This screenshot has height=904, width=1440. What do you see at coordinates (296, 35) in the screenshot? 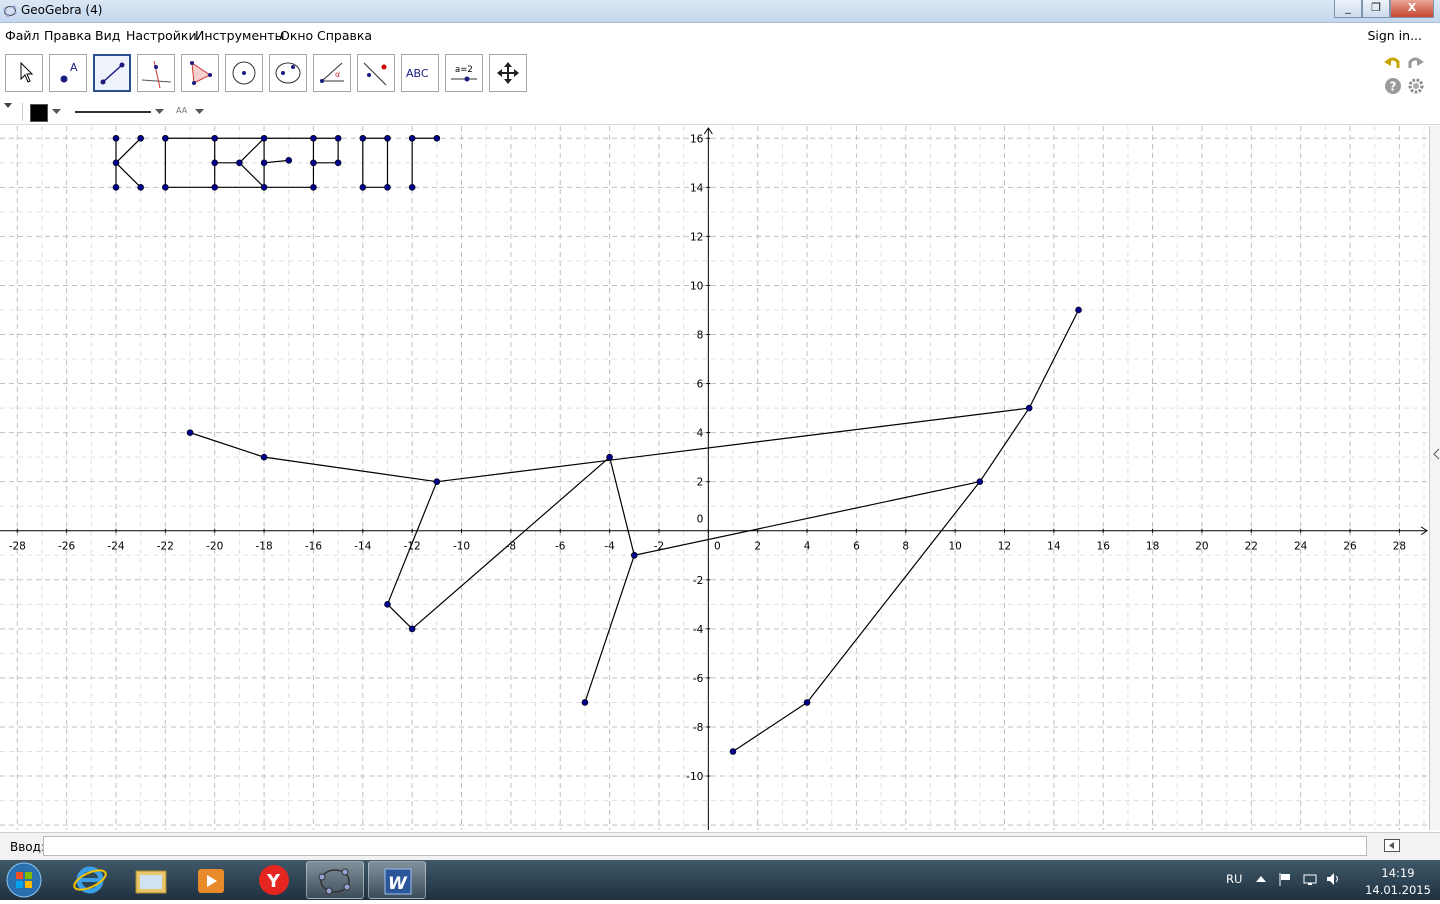
I see `menu-window: Окно` at bounding box center [296, 35].